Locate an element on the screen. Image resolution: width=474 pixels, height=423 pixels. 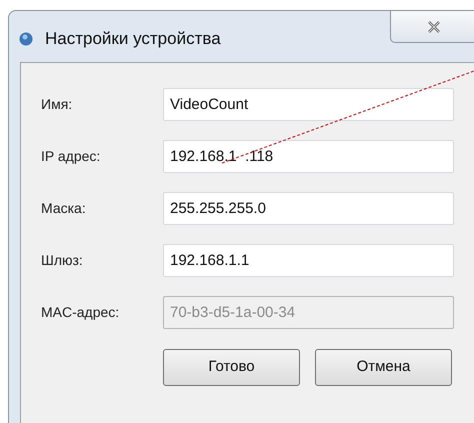
window-title: Настройки устройства is located at coordinates (133, 39).